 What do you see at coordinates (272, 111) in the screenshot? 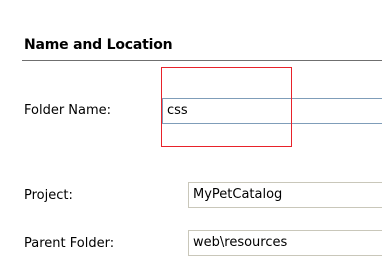
I see `folder-name-input: css` at bounding box center [272, 111].